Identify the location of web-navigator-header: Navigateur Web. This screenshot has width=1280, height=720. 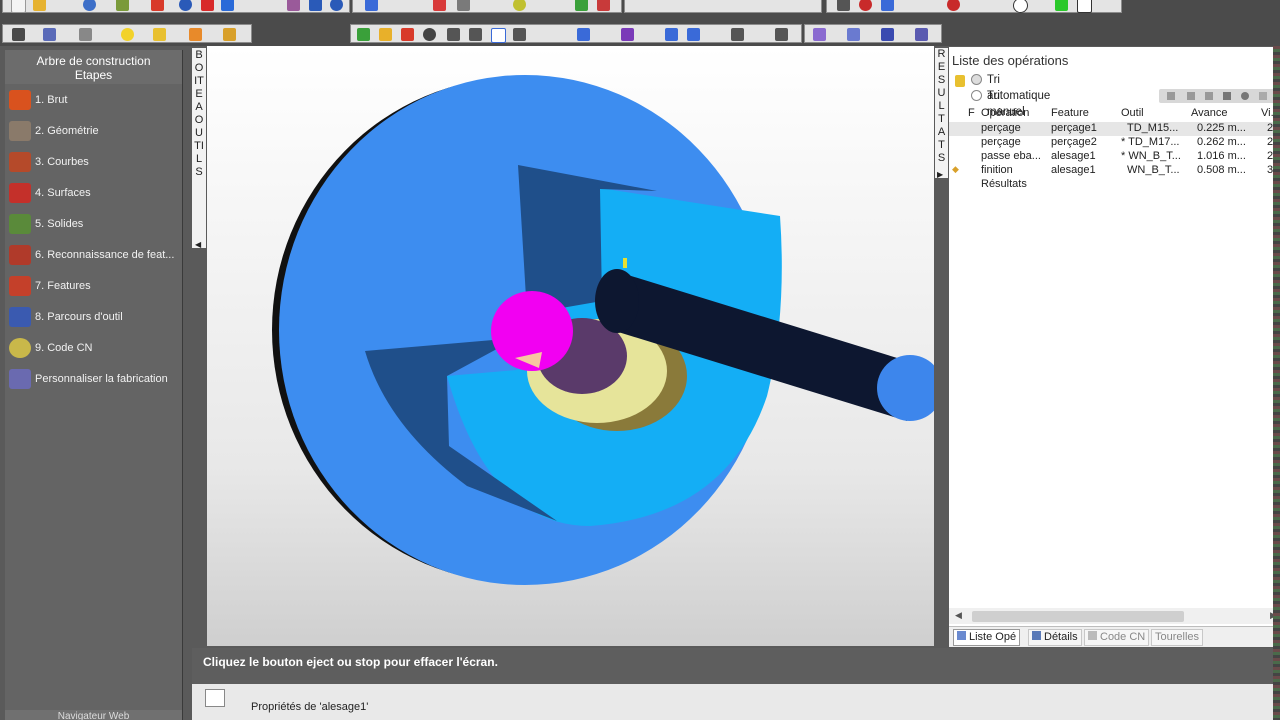
(93, 715).